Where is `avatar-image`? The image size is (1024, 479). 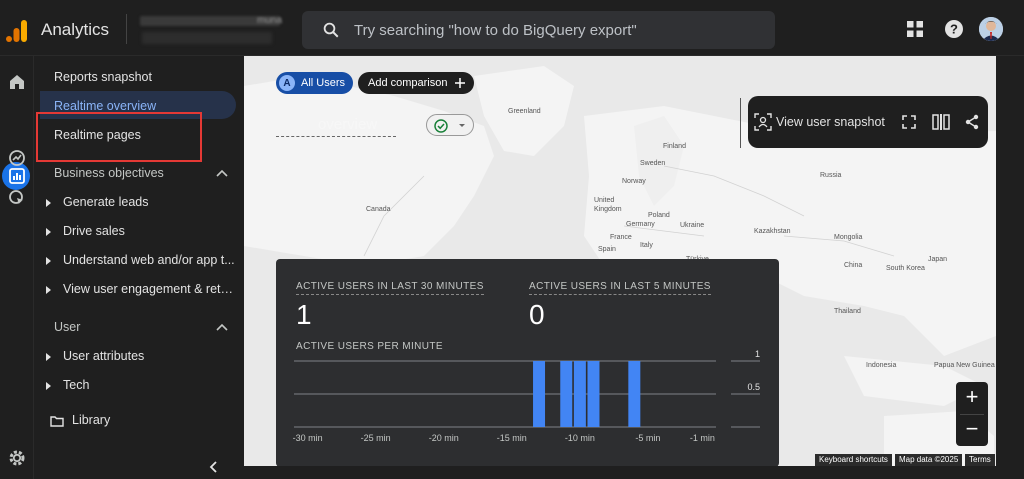 avatar-image is located at coordinates (991, 29).